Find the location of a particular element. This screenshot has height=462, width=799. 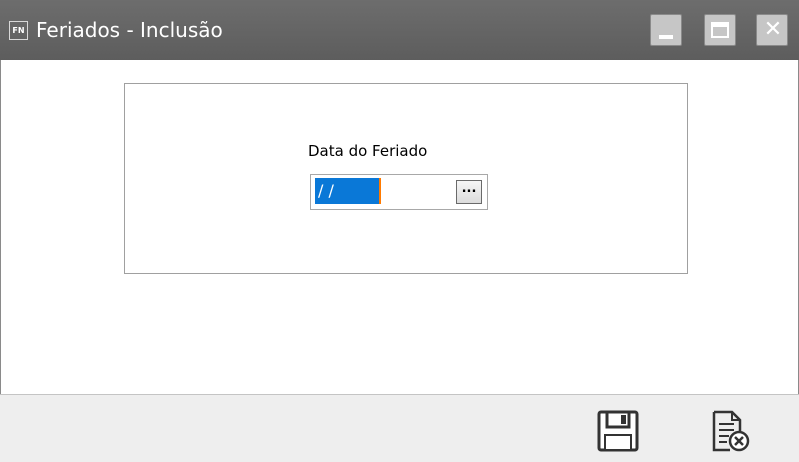

close-button: ✕ is located at coordinates (772, 30).